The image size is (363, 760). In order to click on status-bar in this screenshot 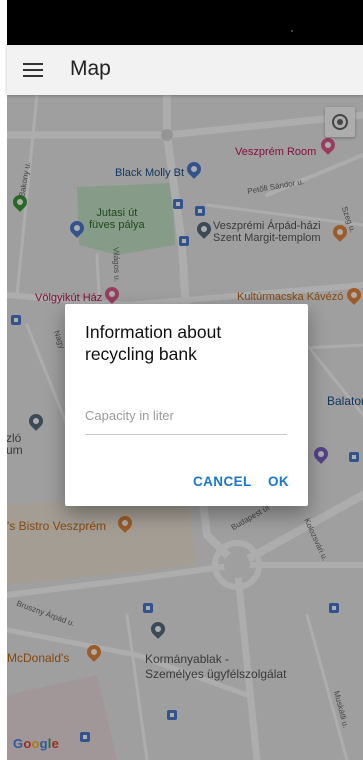, I will do `click(185, 22)`.